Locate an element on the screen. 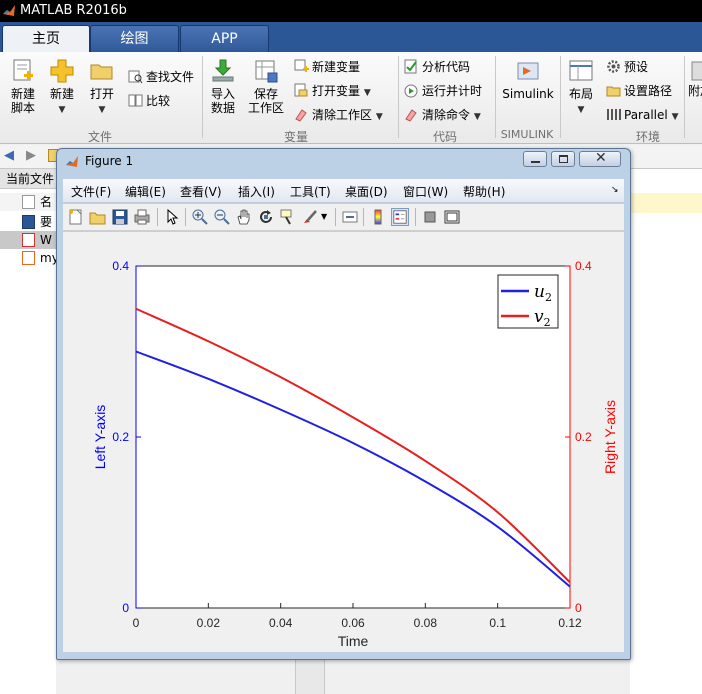 This screenshot has height=694, width=702. x-tick-label: 0.02 is located at coordinates (209, 623).